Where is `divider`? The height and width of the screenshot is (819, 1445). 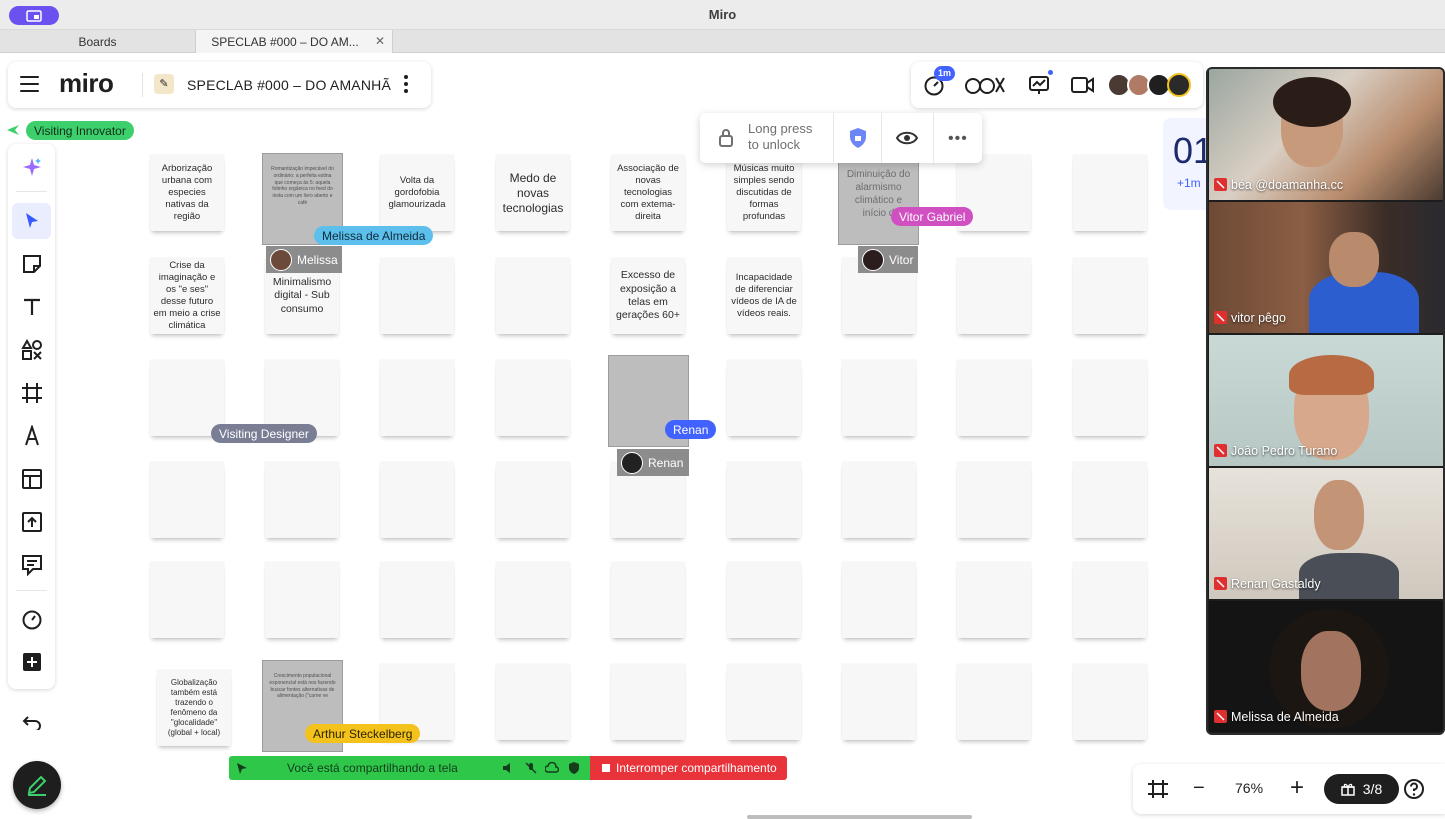
divider is located at coordinates (31, 191).